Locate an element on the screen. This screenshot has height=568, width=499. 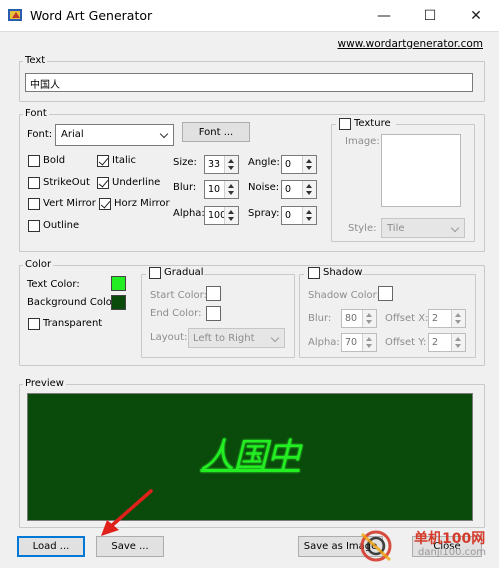
texture-image-label: Image: is located at coordinates (362, 141).